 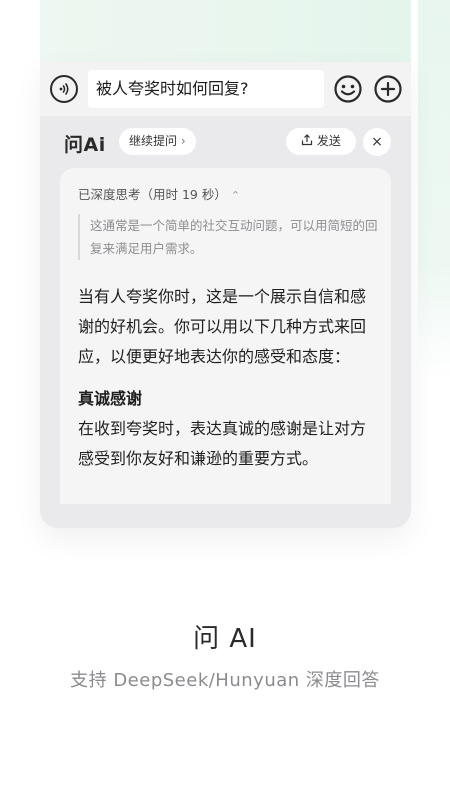 I want to click on voice-icon, so click(x=64, y=89).